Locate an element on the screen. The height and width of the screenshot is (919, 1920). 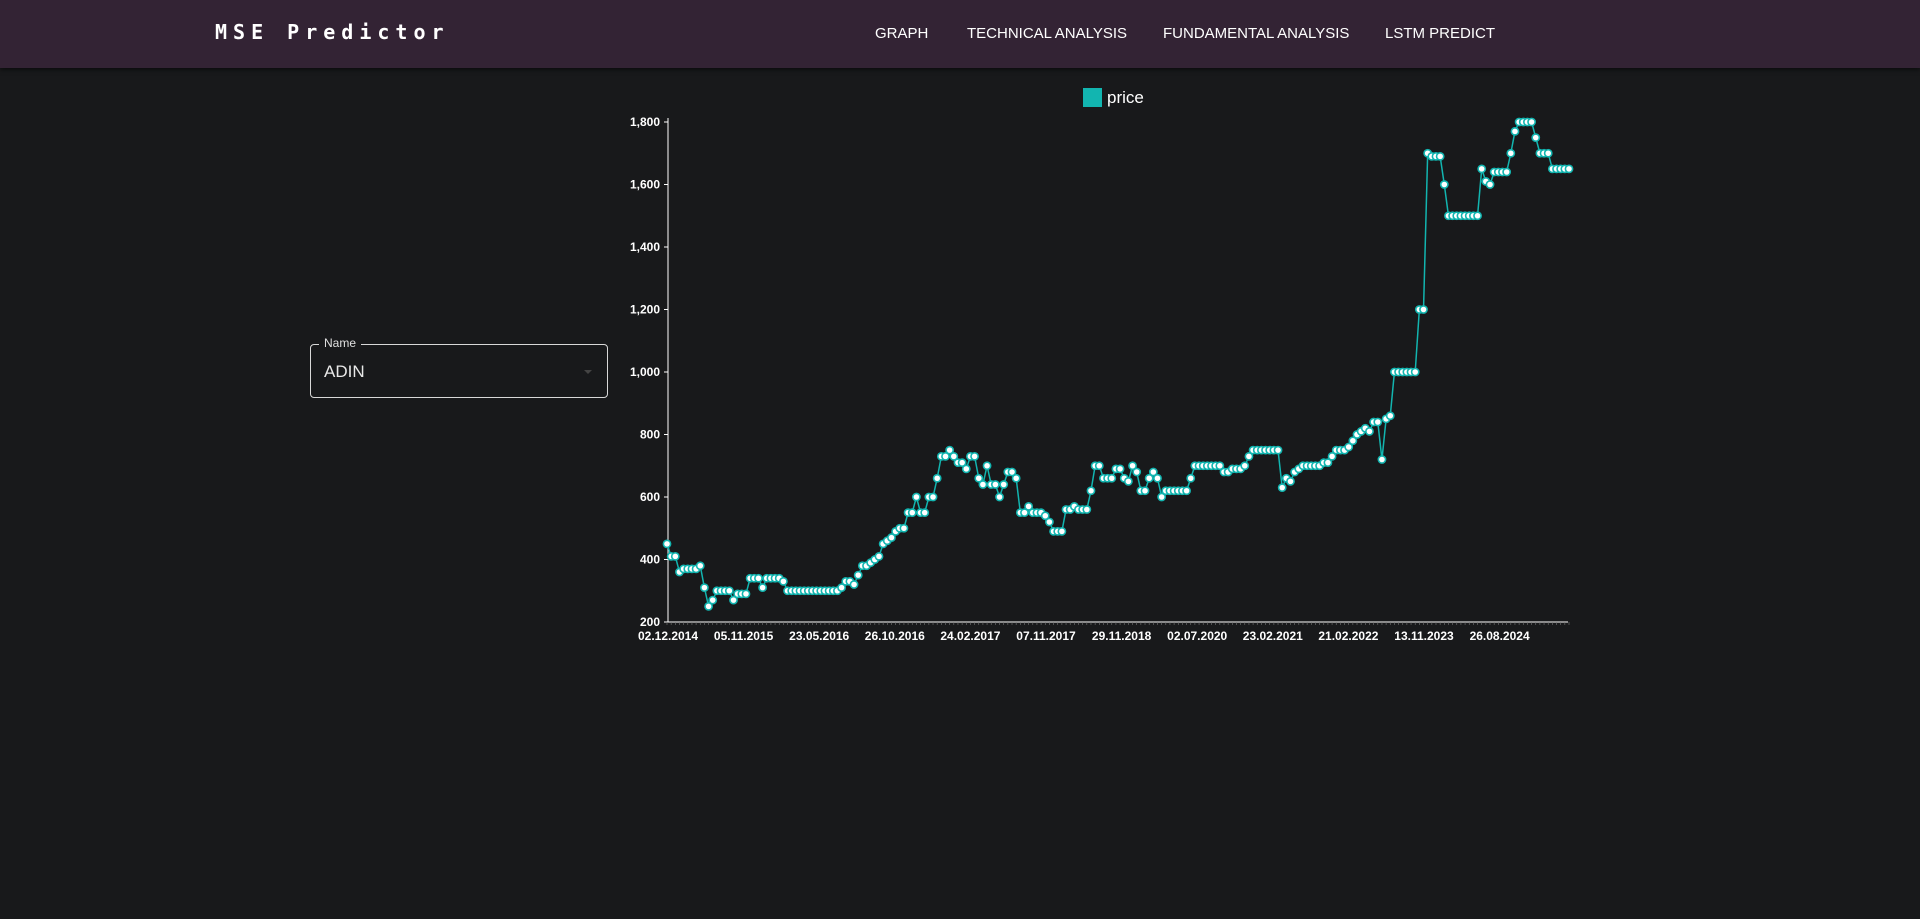
y-tick-label: 1,600 is located at coordinates (645, 185).